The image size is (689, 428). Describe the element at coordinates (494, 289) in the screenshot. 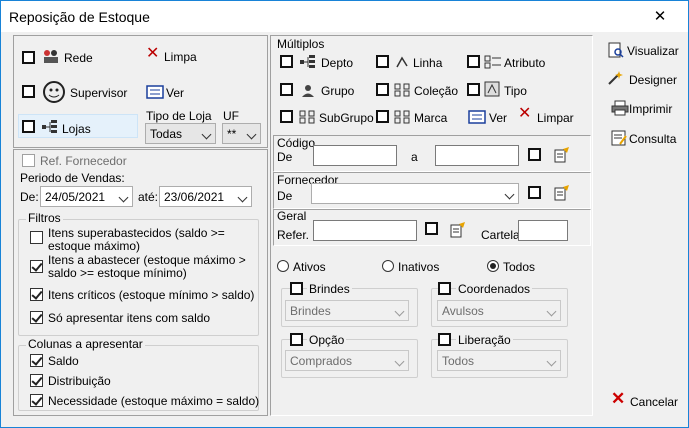

I see `coordenados-title: Coordenados` at that location.